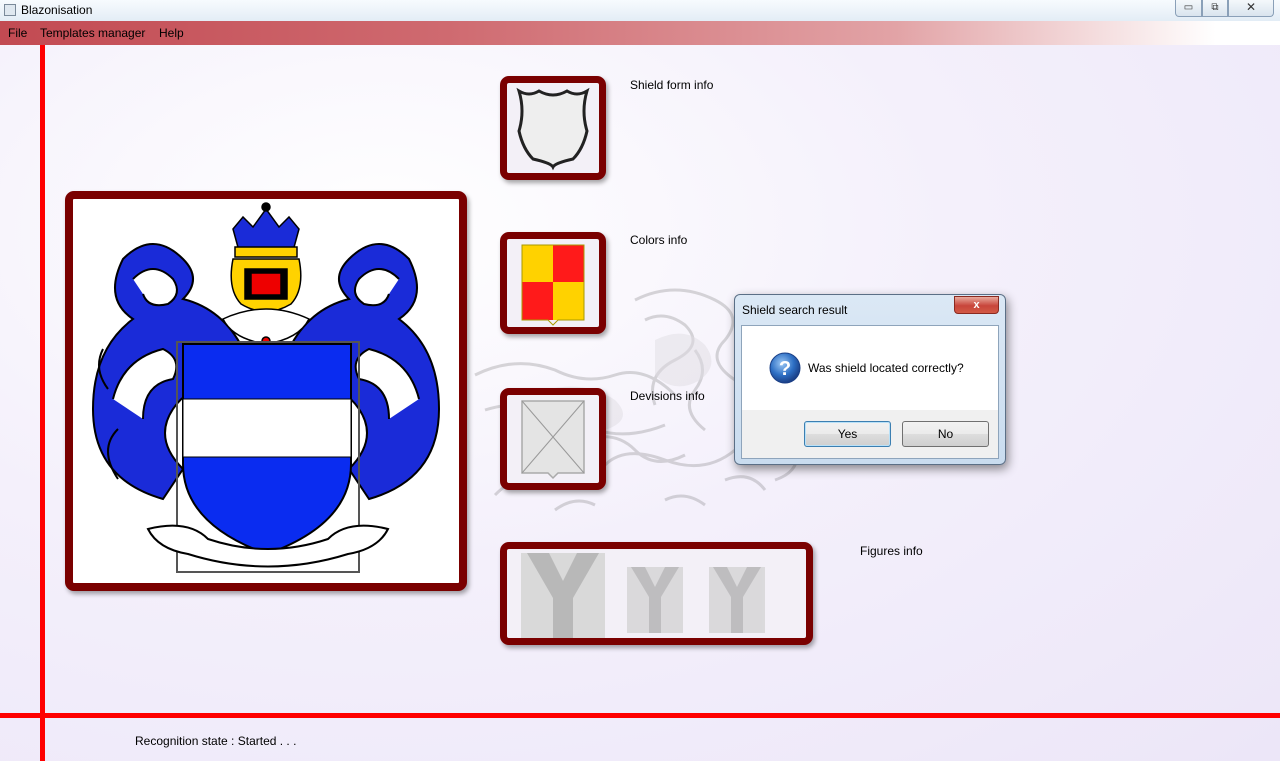 The width and height of the screenshot is (1280, 761). Describe the element at coordinates (17, 33) in the screenshot. I see `menu-file: File` at that location.